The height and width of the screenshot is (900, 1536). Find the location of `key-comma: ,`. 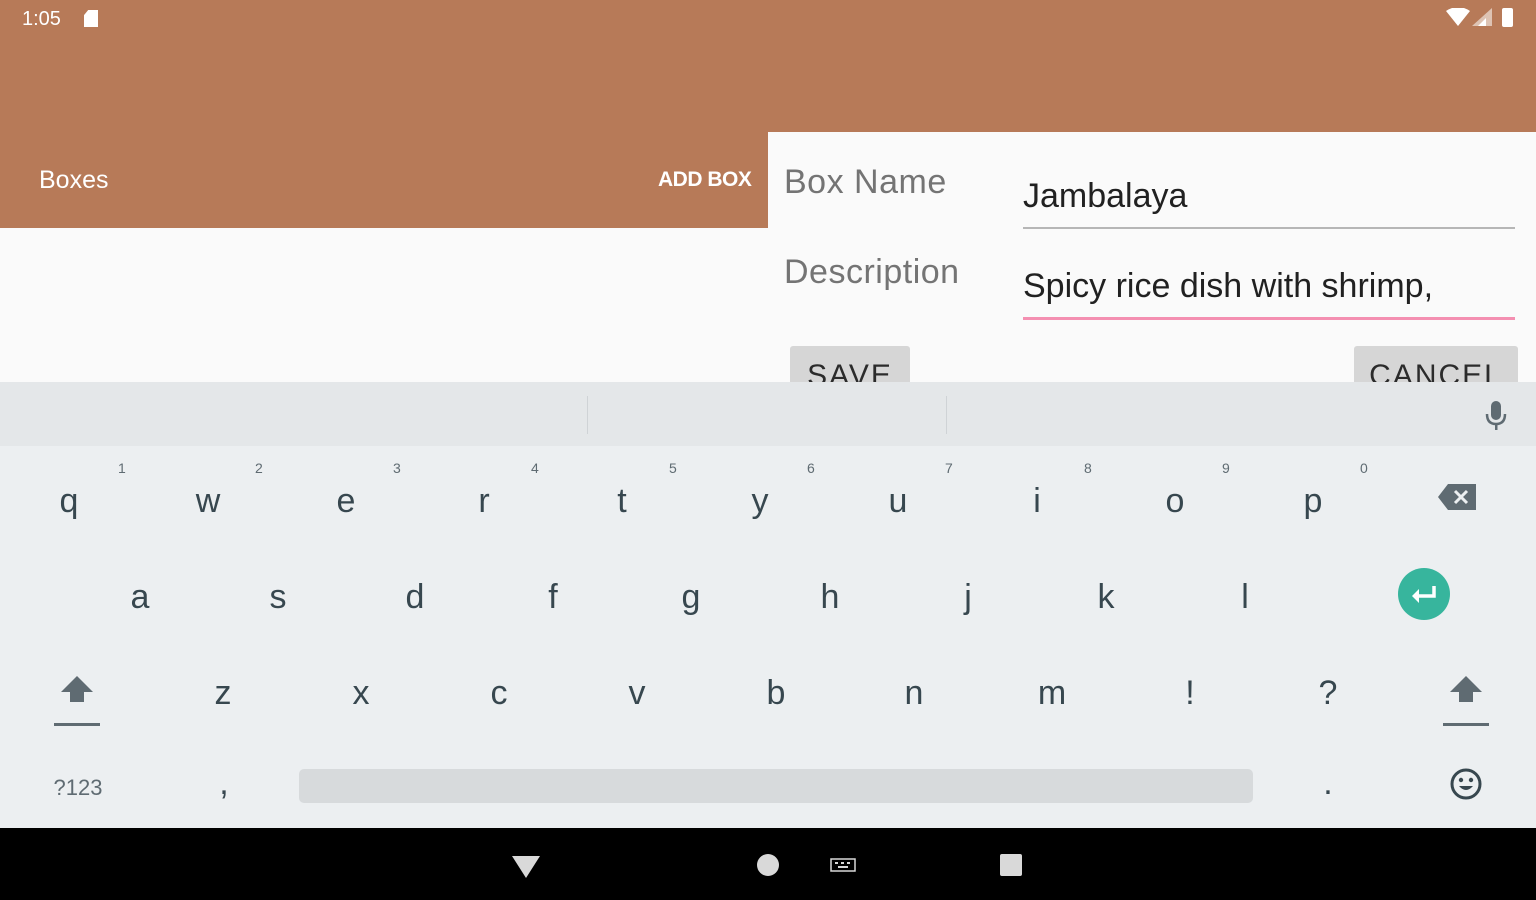

key-comma: , is located at coordinates (224, 783).